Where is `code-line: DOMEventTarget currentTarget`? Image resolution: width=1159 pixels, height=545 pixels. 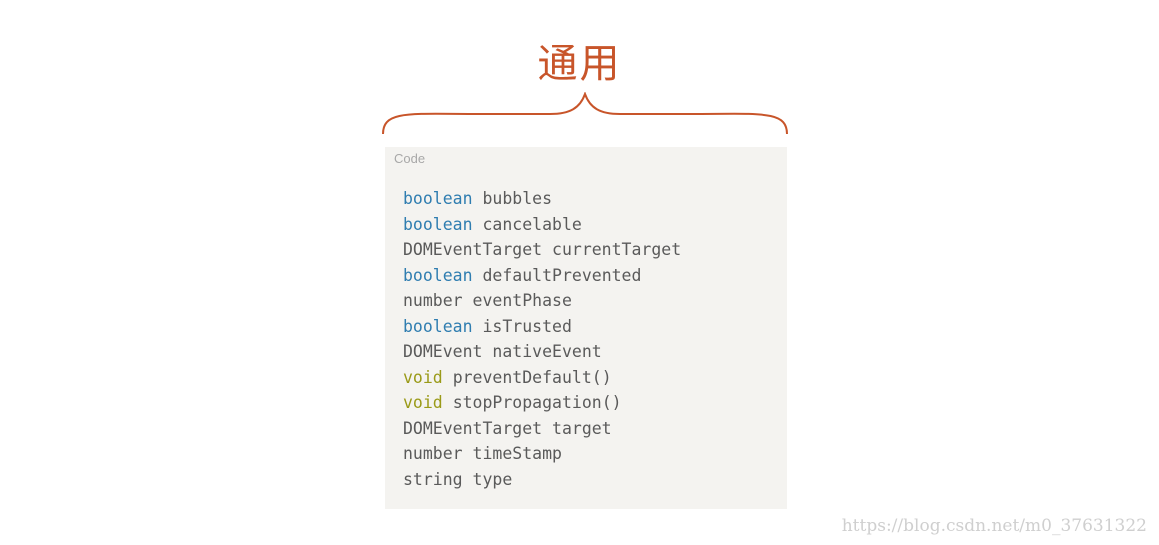 code-line: DOMEventTarget currentTarget is located at coordinates (542, 250).